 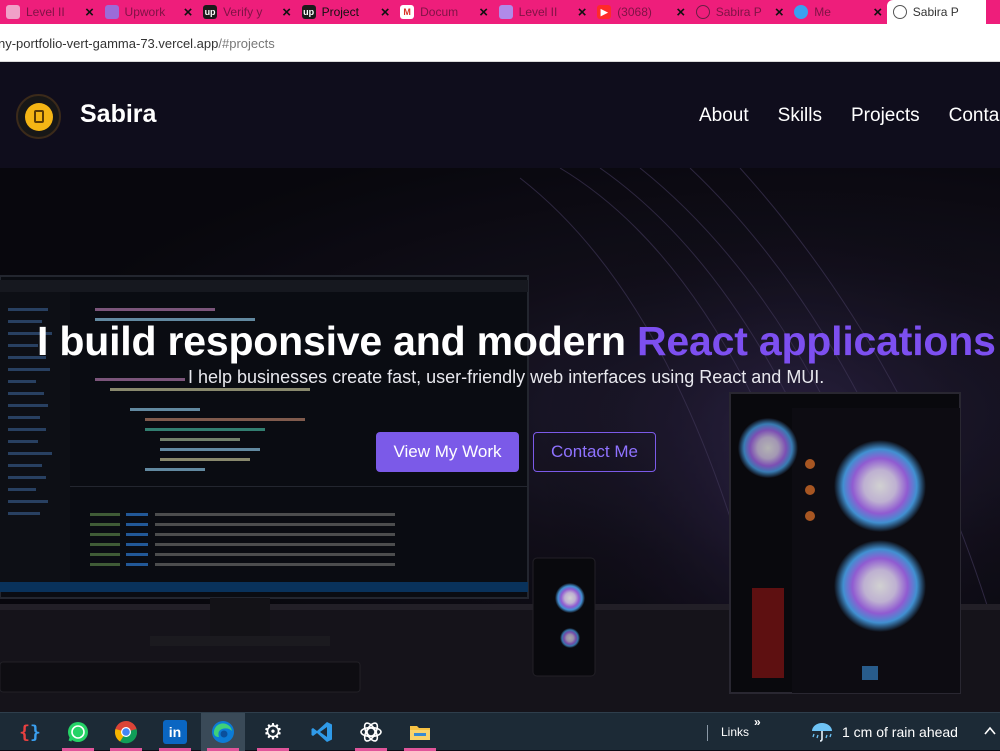 I want to click on browser-tab: Upwork ×, so click(x=148, y=12).